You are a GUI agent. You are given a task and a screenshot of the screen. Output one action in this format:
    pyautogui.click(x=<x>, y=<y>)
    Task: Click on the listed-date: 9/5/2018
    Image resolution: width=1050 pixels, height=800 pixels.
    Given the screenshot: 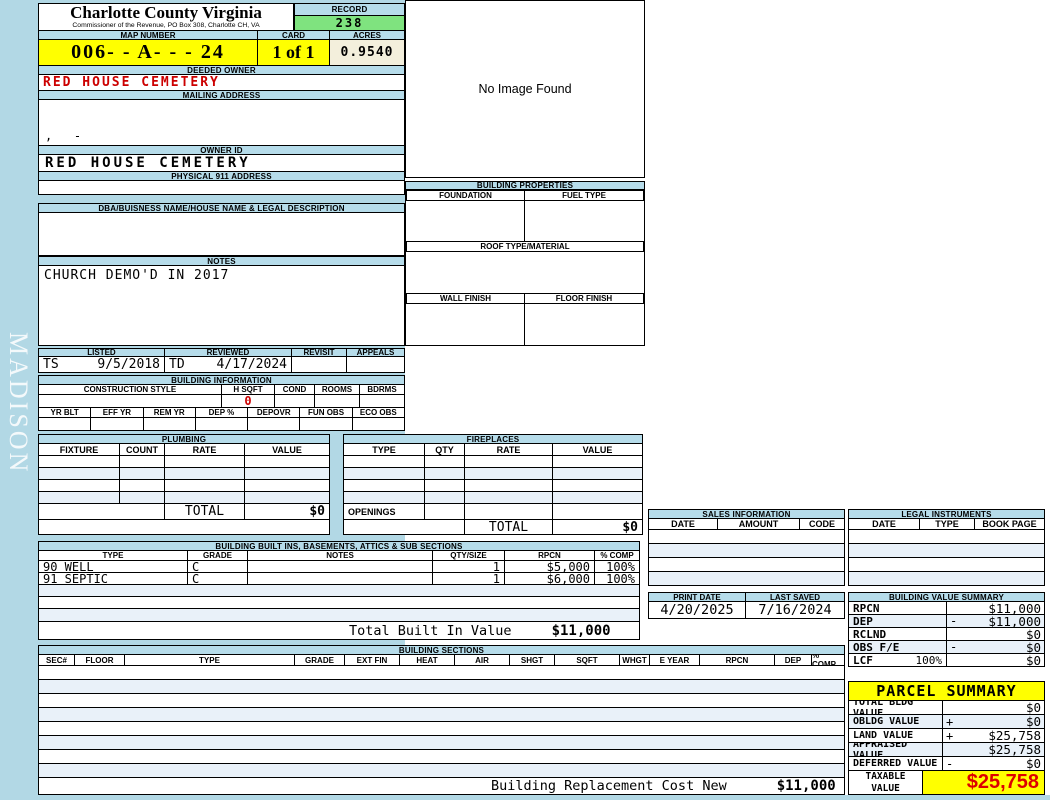 What is the action you would take?
    pyautogui.click(x=128, y=364)
    